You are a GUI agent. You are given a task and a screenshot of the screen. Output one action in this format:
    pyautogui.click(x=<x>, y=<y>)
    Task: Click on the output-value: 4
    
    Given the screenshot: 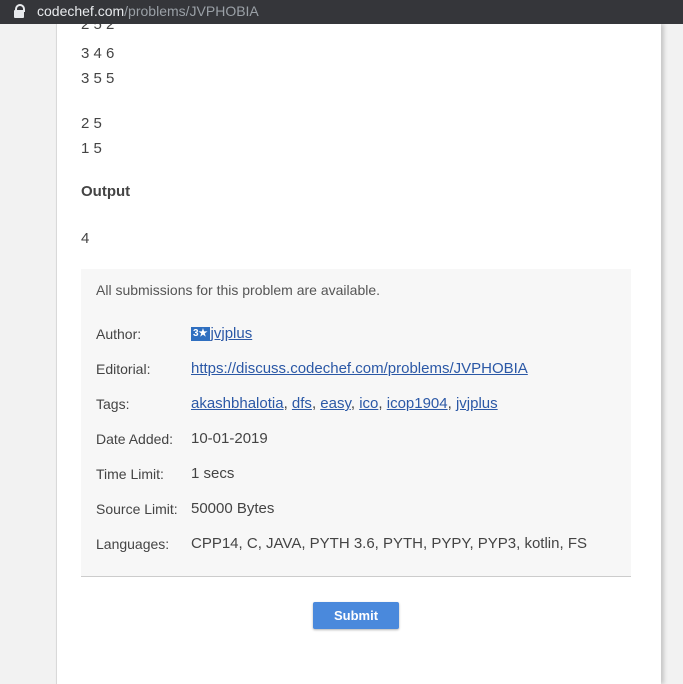 What is the action you would take?
    pyautogui.click(x=85, y=238)
    